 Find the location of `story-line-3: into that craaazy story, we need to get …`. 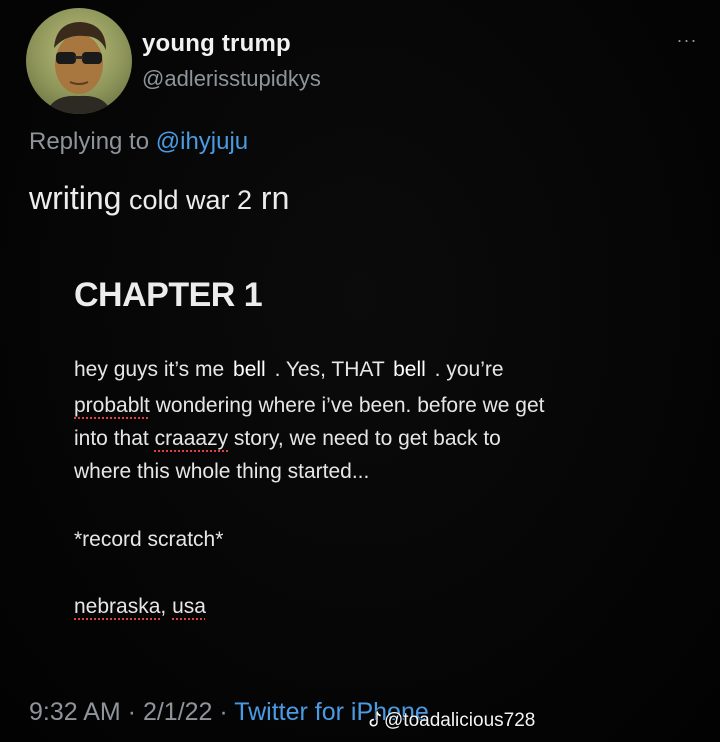

story-line-3: into that craaazy story, we need to get … is located at coordinates (287, 439).